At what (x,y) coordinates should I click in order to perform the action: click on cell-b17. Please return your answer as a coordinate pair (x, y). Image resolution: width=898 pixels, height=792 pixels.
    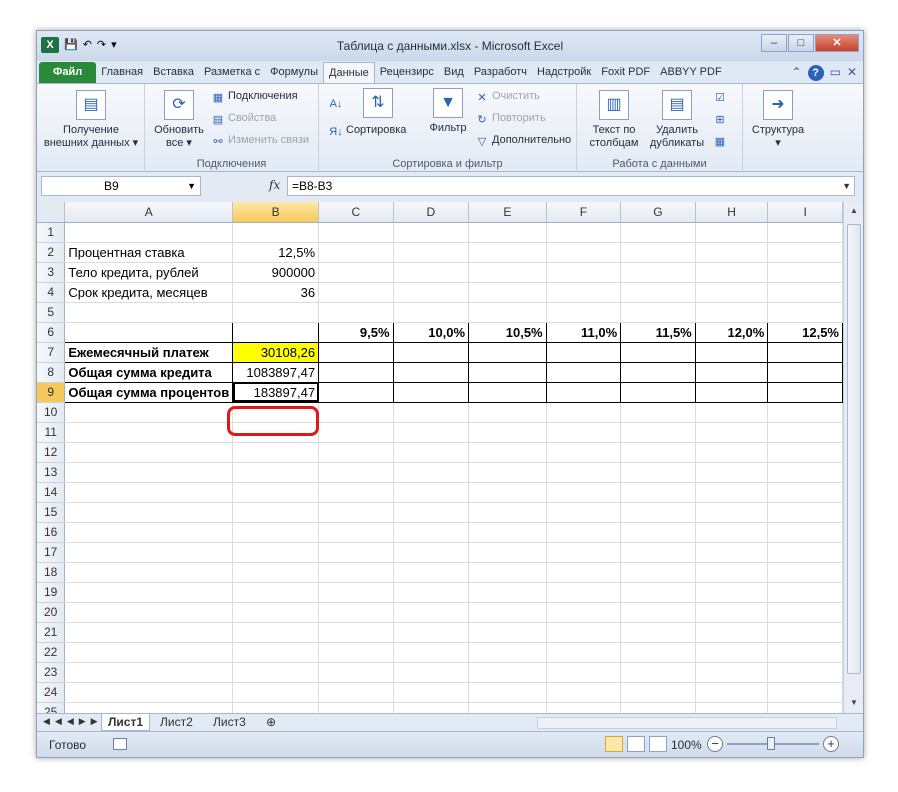
    Looking at the image, I should click on (276, 552).